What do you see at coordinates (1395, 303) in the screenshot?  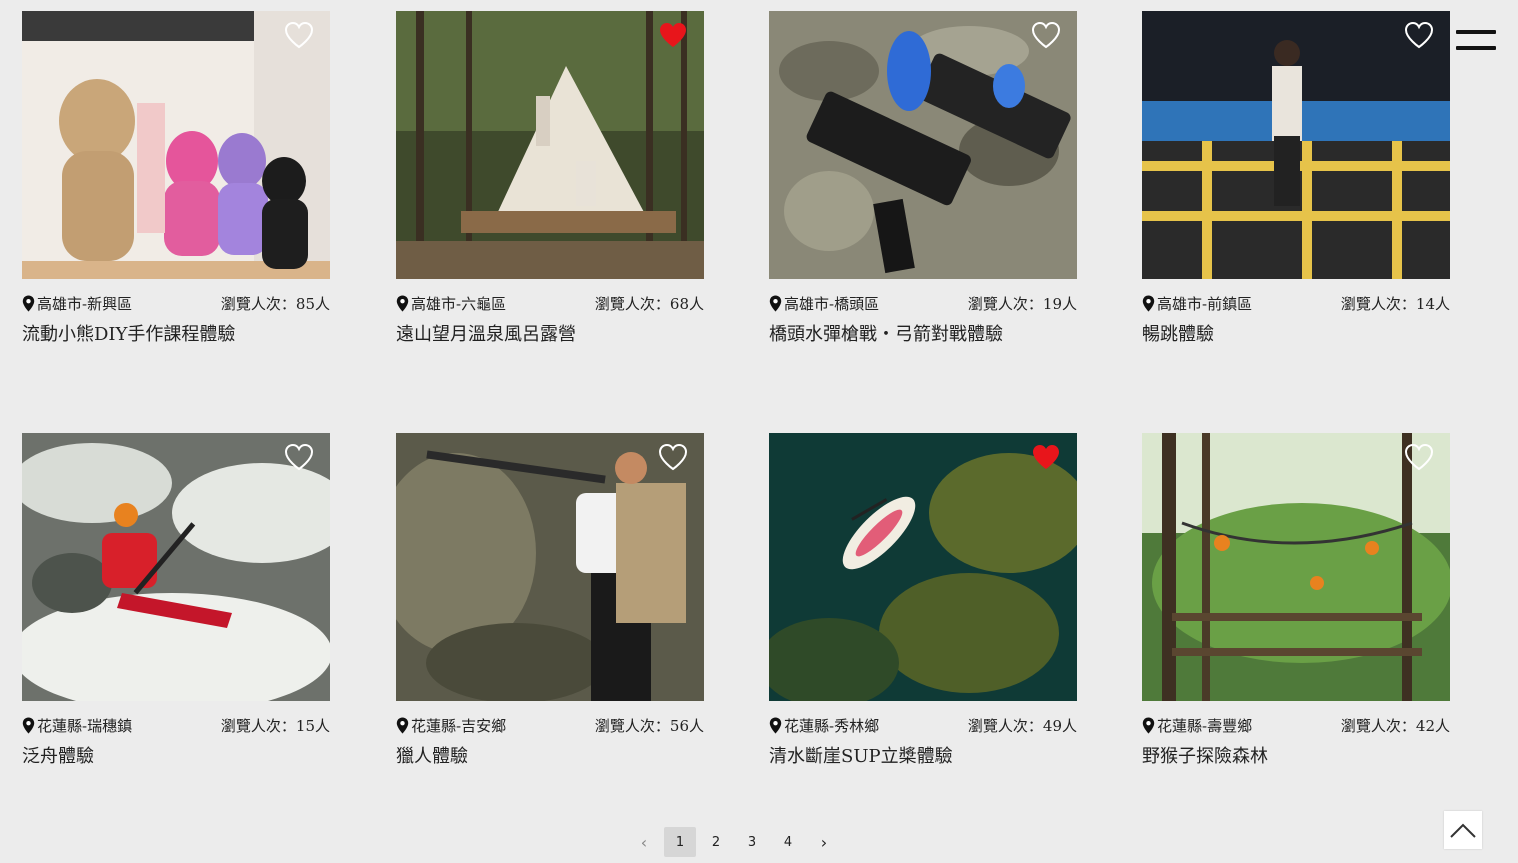 I see `view-count: 瀏覽人次：14人` at bounding box center [1395, 303].